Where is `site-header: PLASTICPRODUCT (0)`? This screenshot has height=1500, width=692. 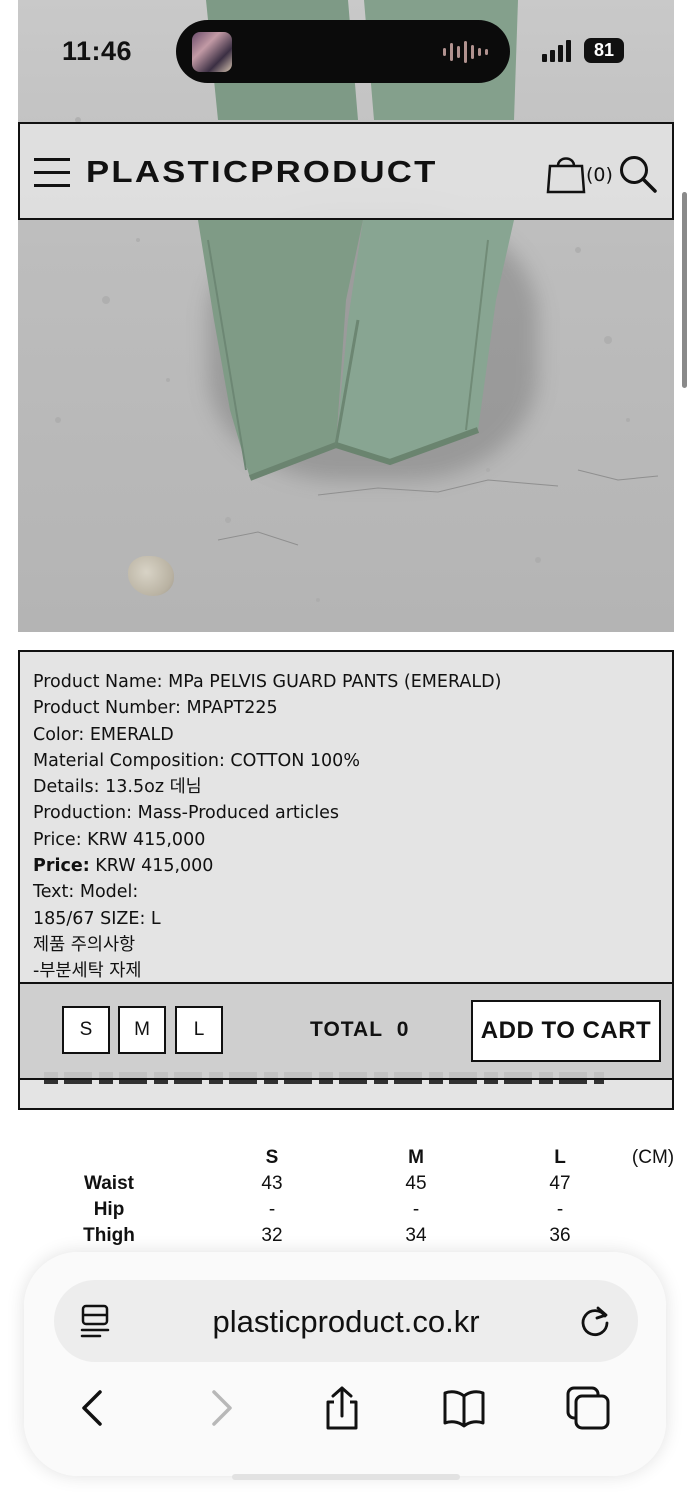
site-header: PLASTICPRODUCT (0) is located at coordinates (346, 171).